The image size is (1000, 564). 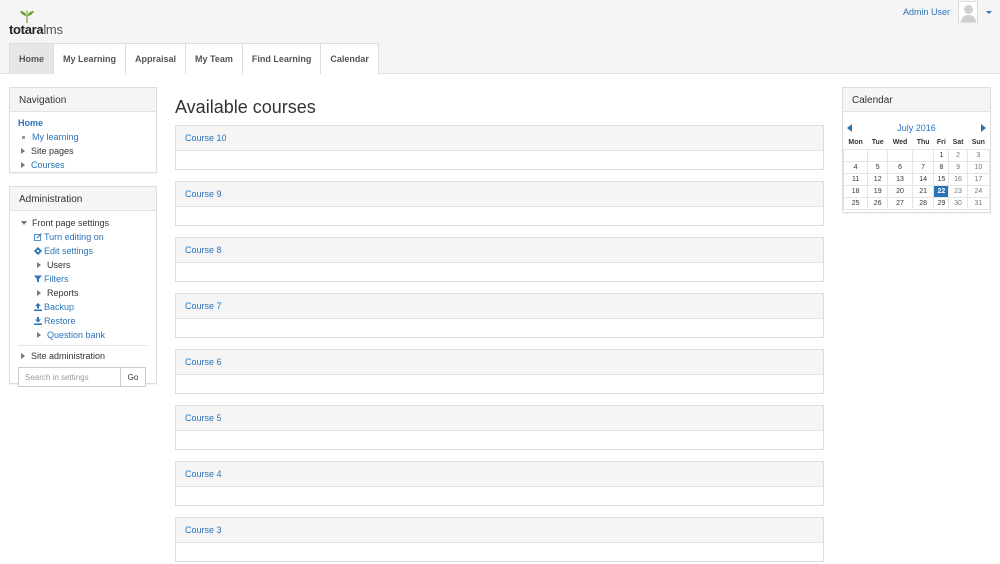 I want to click on calendar-day: 16, so click(x=958, y=179).